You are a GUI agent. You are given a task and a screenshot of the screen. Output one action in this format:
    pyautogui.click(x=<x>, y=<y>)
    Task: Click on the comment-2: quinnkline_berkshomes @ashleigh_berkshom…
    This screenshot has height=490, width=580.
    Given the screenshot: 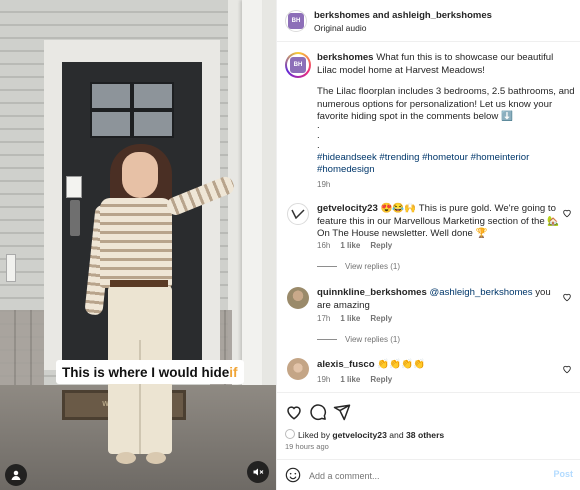 What is the action you would take?
    pyautogui.click(x=440, y=299)
    